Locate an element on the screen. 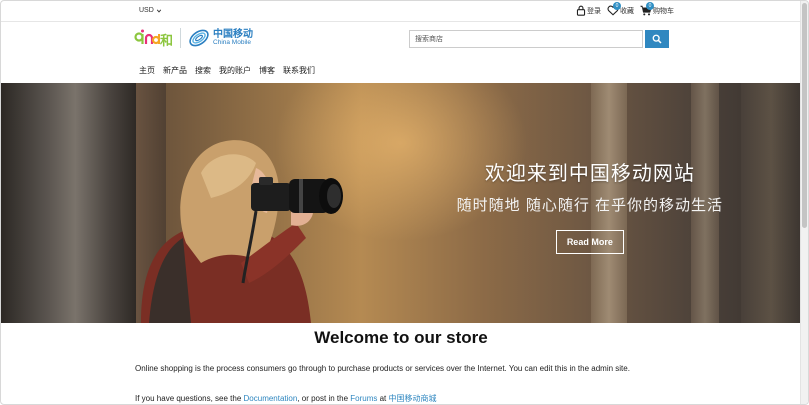 This screenshot has height=405, width=809. help-text-prefix: If you have questions, see the is located at coordinates (189, 398).